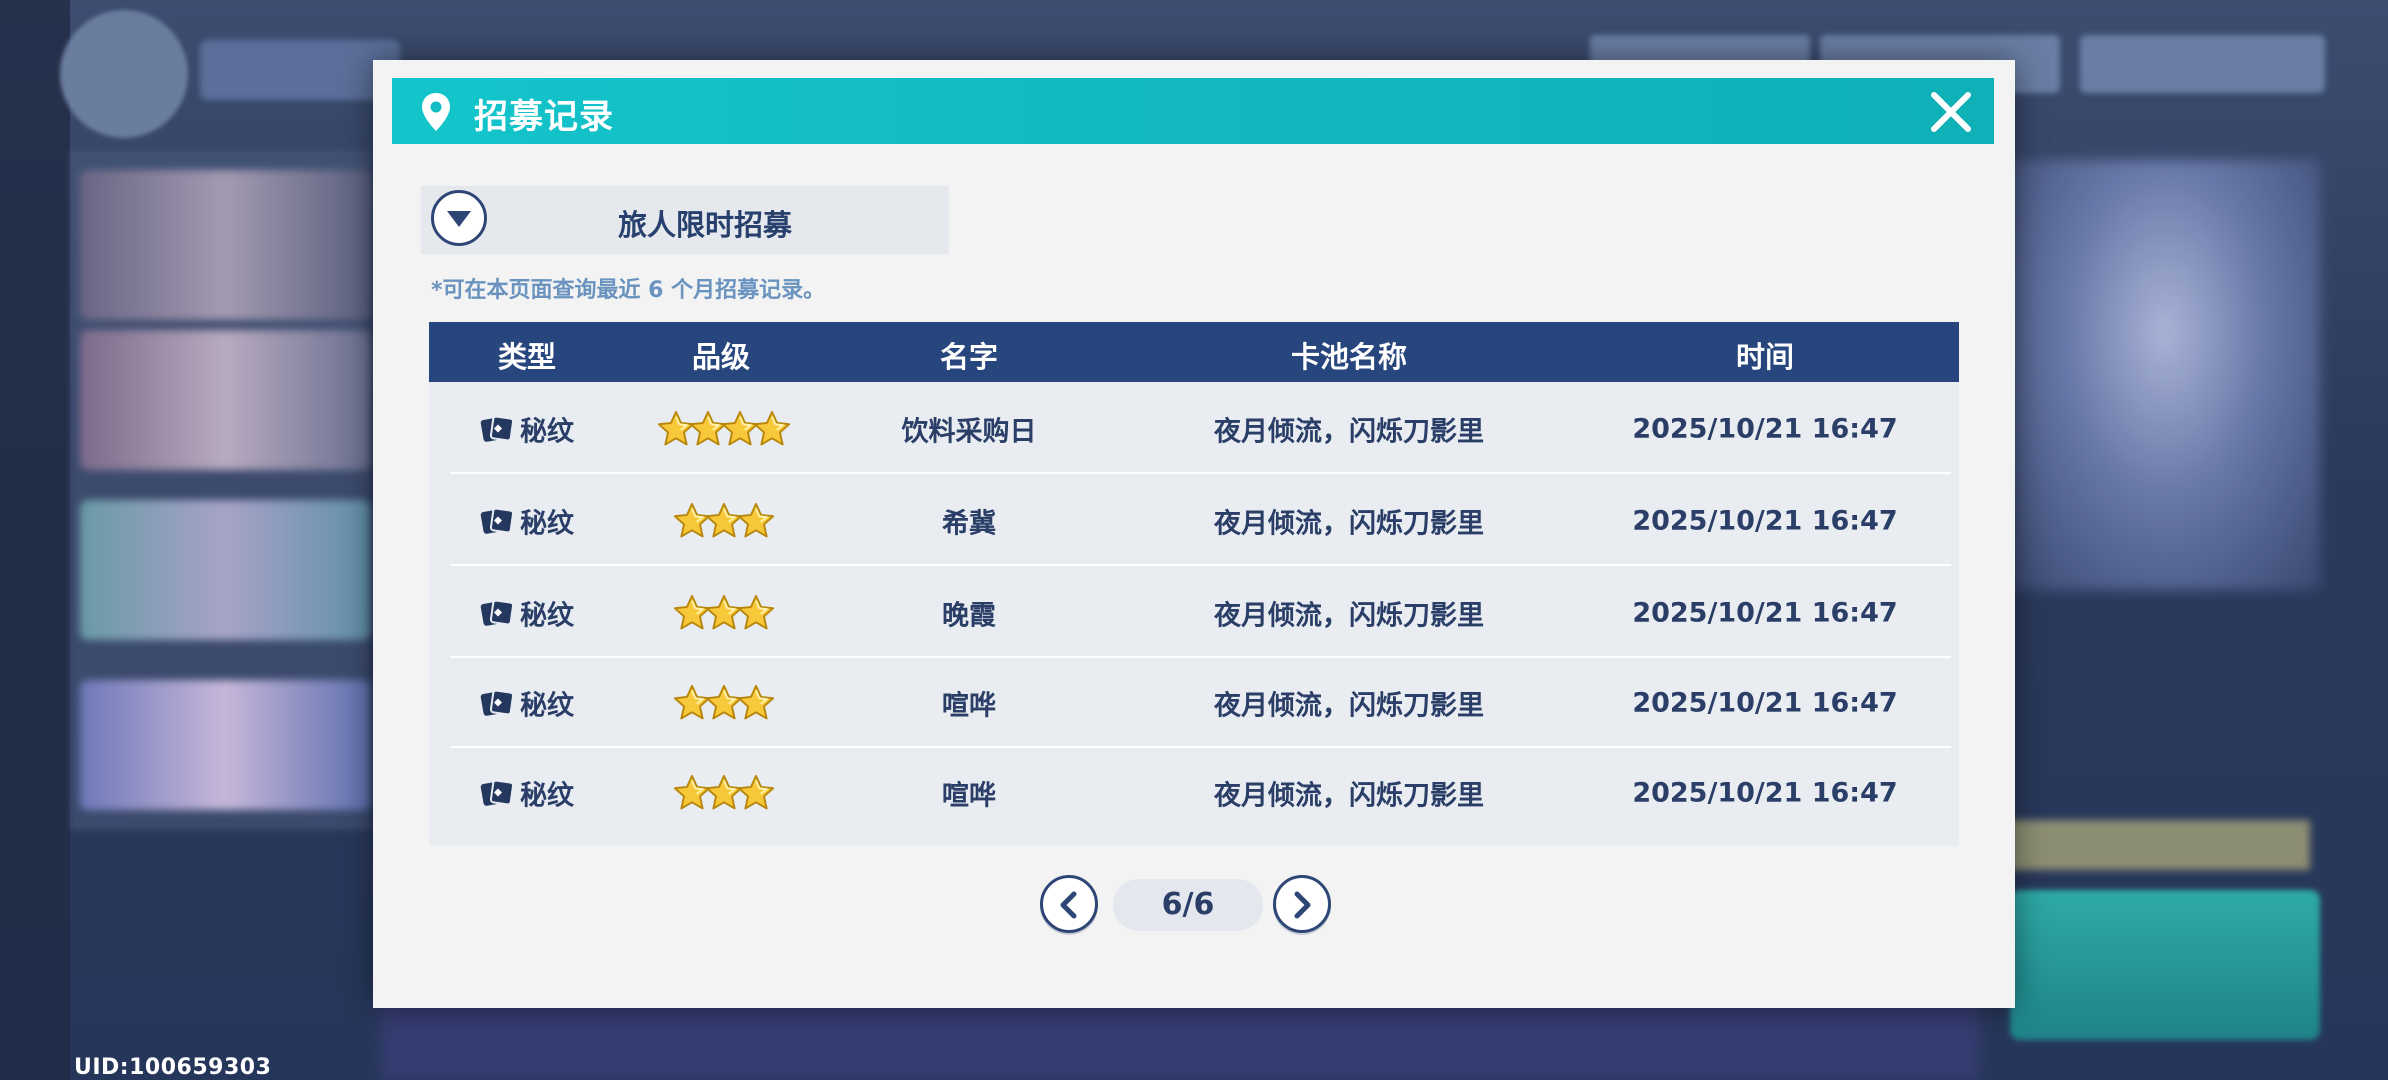  Describe the element at coordinates (2165, 965) in the screenshot. I see `bg-recruit-button` at that location.